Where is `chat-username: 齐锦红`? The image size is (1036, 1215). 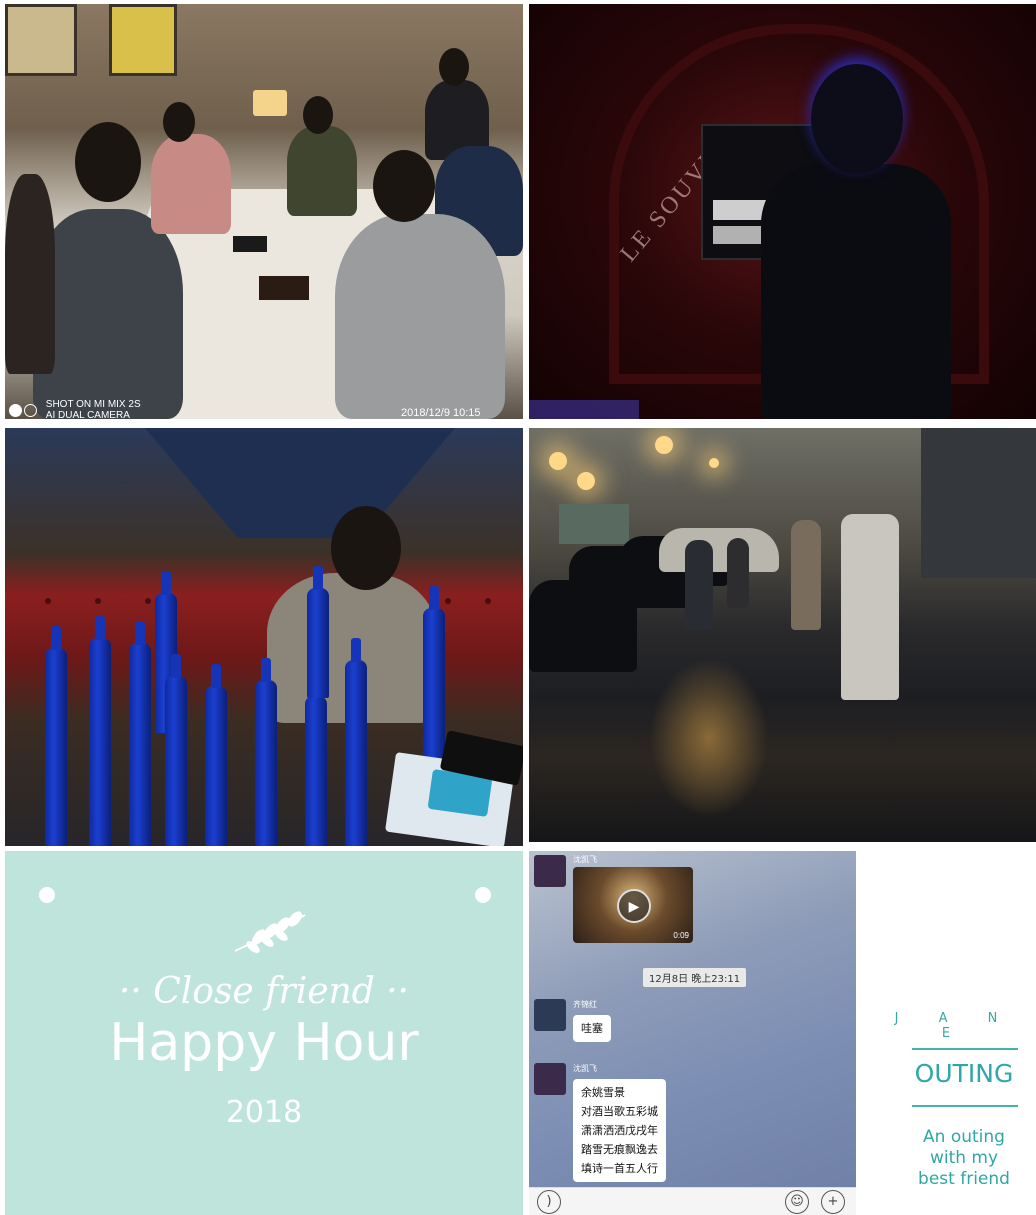 chat-username: 齐锦红 is located at coordinates (585, 1004).